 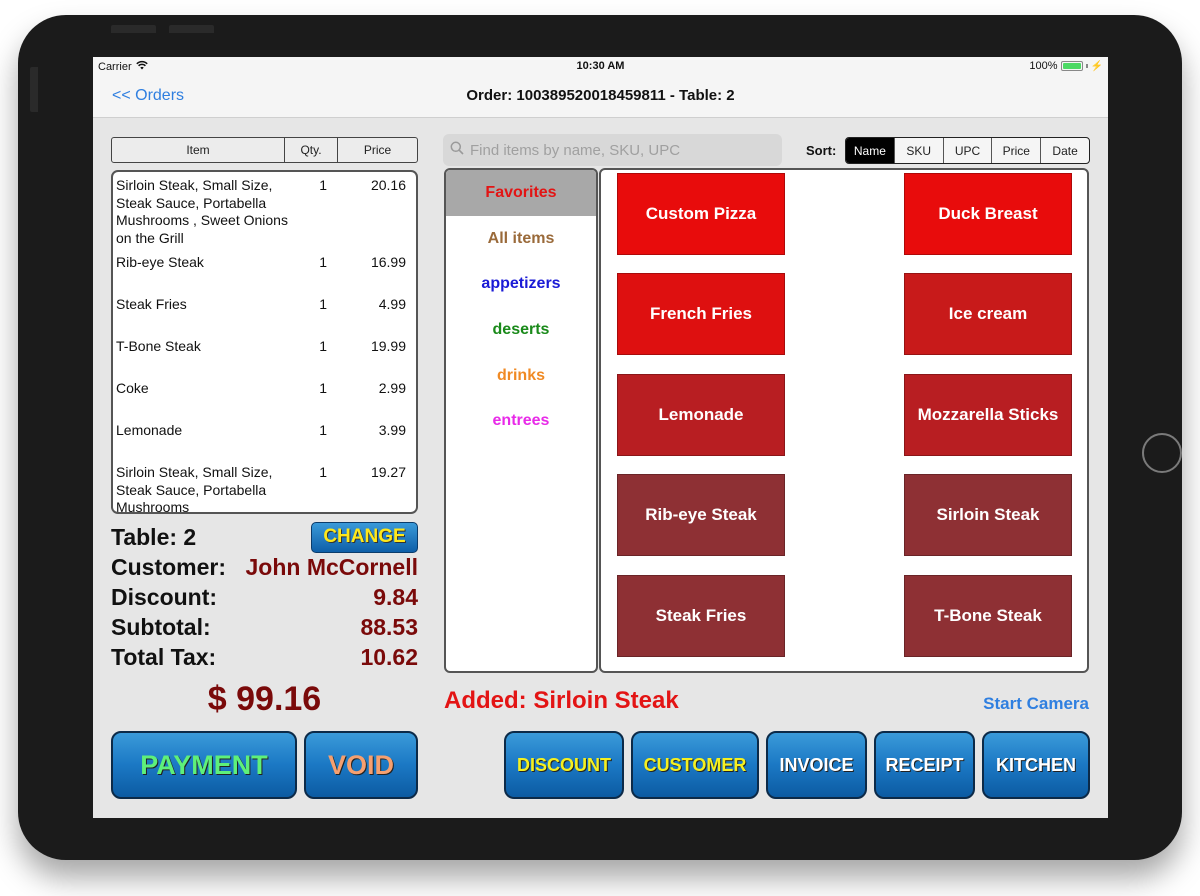 I want to click on invoice-button: INVOICE, so click(x=816, y=765).